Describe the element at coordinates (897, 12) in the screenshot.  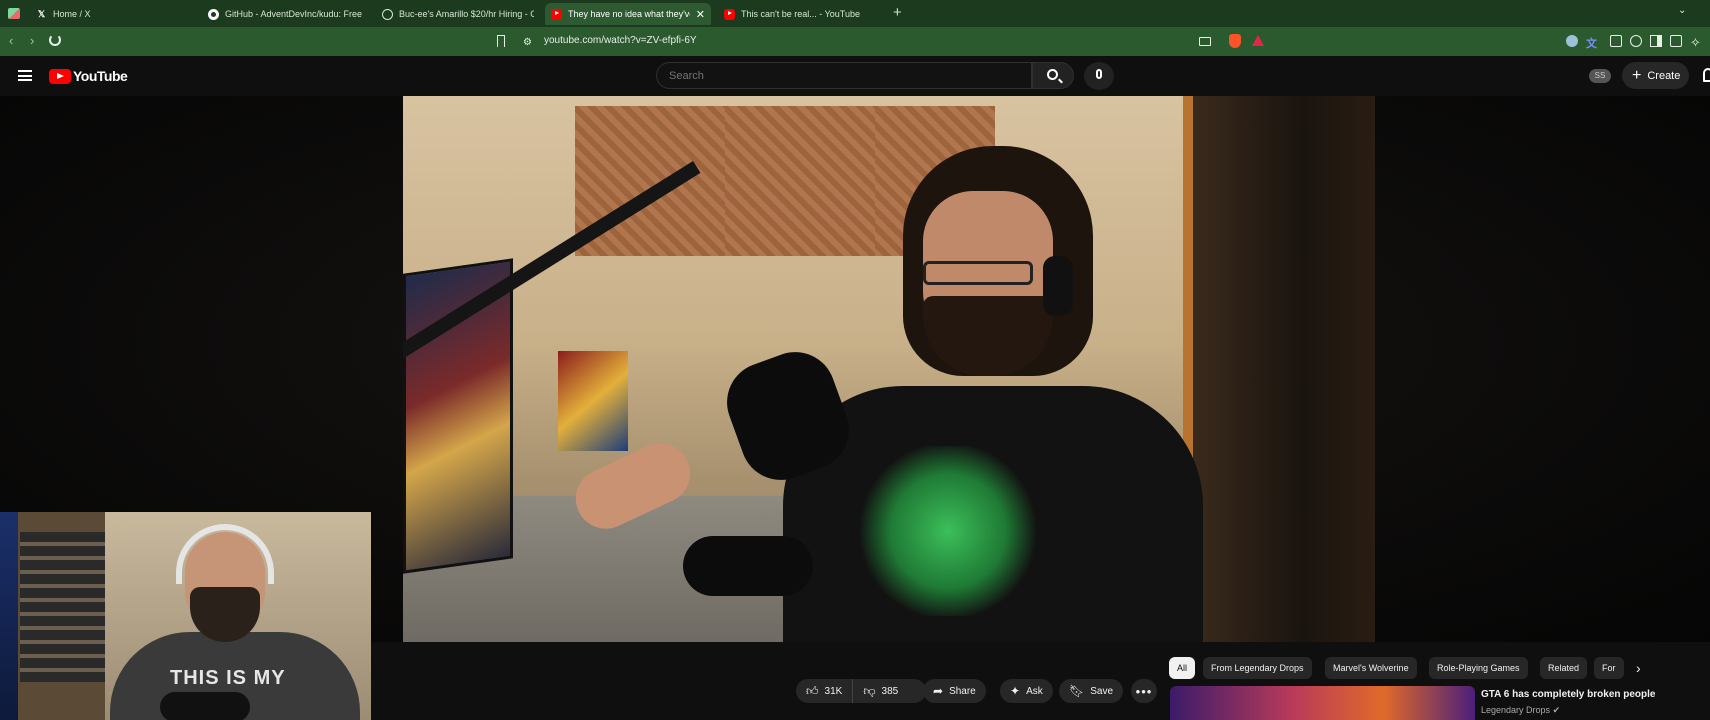
I see `new-tab-button: +` at that location.